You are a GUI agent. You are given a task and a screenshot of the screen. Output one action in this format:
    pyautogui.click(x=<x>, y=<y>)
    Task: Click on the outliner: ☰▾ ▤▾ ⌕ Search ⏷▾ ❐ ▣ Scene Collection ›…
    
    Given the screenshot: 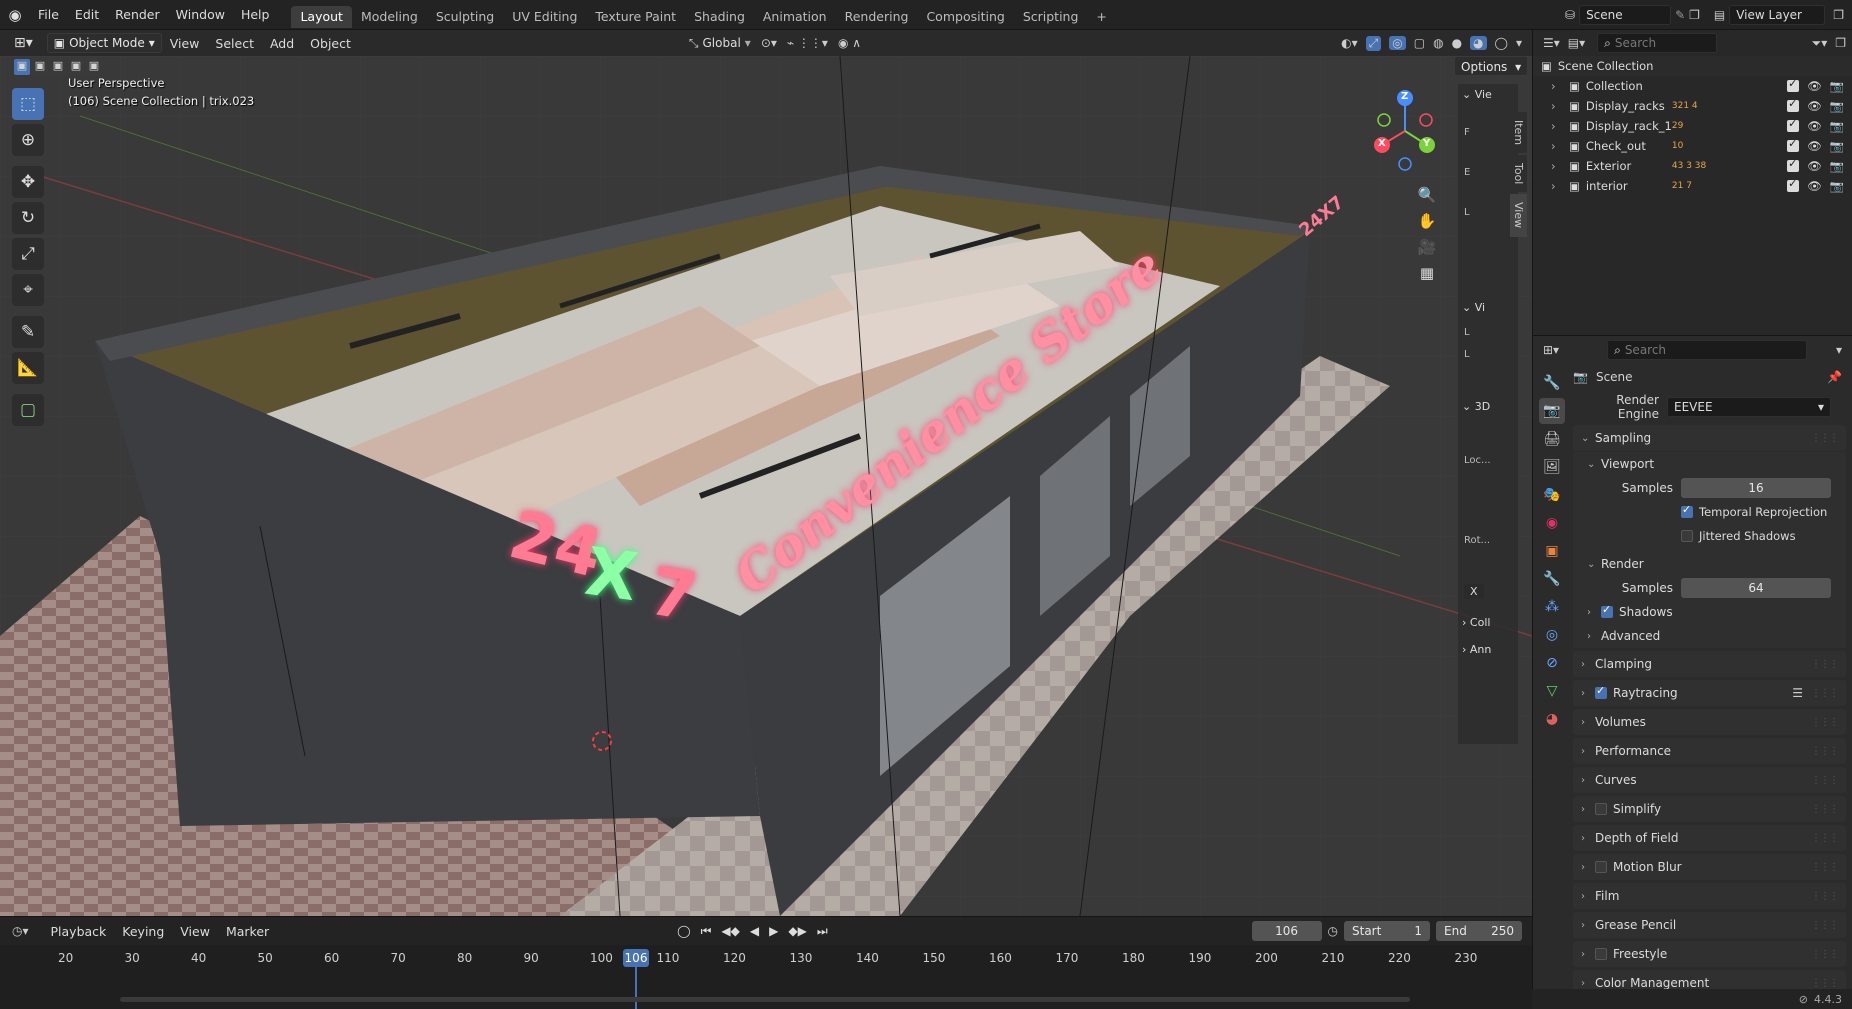 What is the action you would take?
    pyautogui.click(x=1692, y=182)
    